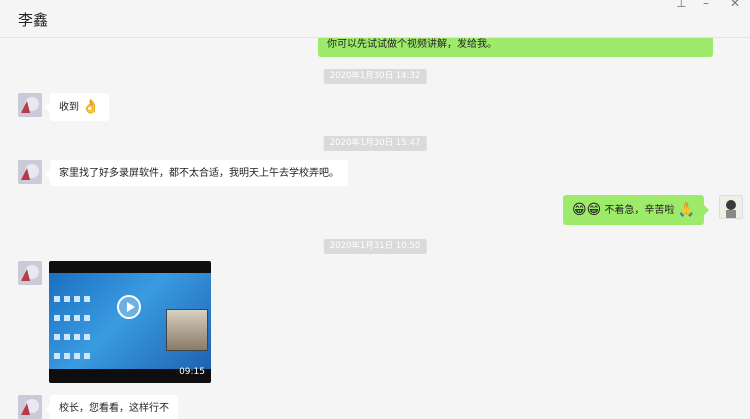 The height and width of the screenshot is (419, 750). What do you see at coordinates (639, 210) in the screenshot?
I see `message-text: 不着急，辛苦啦` at bounding box center [639, 210].